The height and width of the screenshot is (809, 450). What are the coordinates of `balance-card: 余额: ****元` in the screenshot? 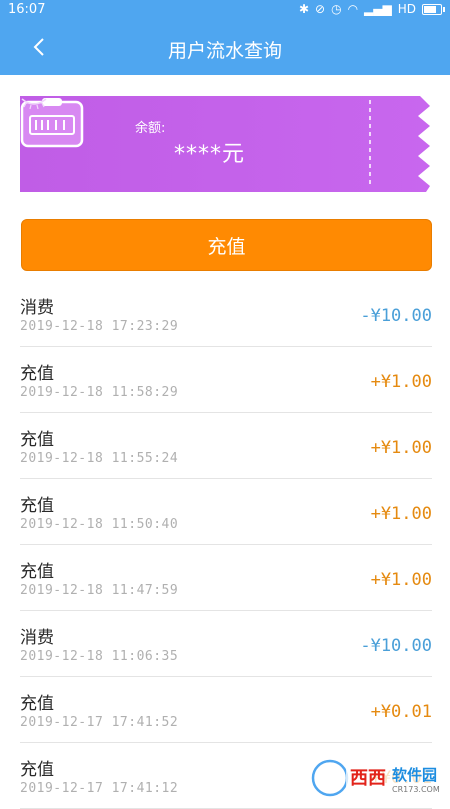 It's located at (225, 144).